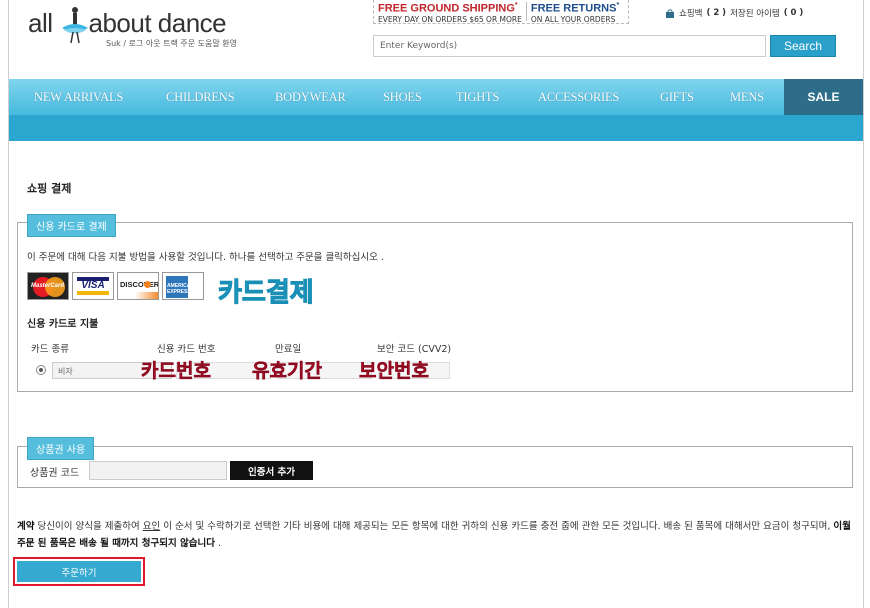 The height and width of the screenshot is (608, 870). I want to click on cart-summary: 쇼핑백 ( 2 ) 저장된 아이템 ( 0 ), so click(734, 13).